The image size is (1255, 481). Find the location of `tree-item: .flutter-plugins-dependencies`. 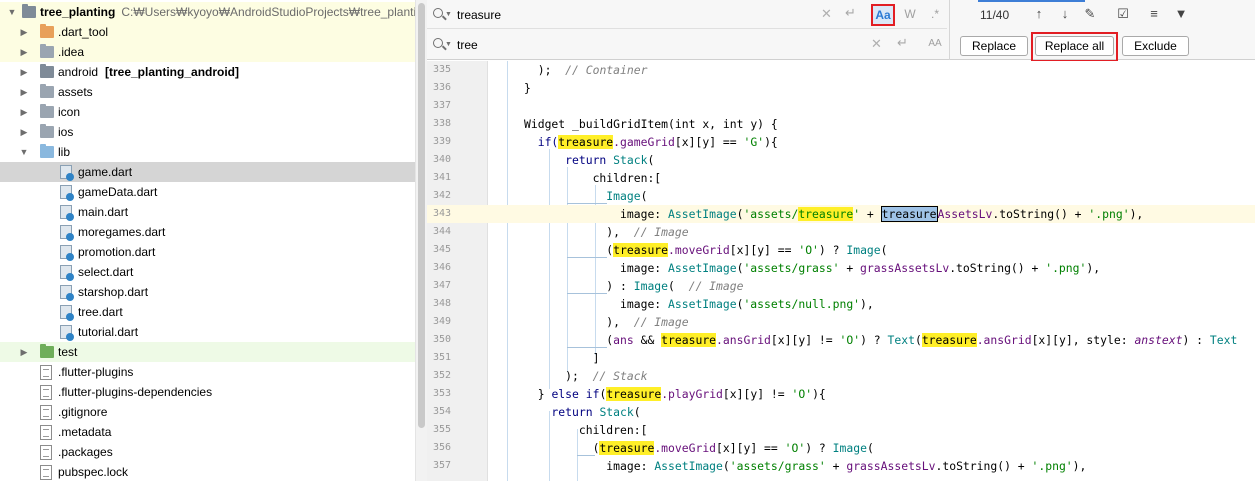

tree-item: .flutter-plugins-dependencies is located at coordinates (207, 392).